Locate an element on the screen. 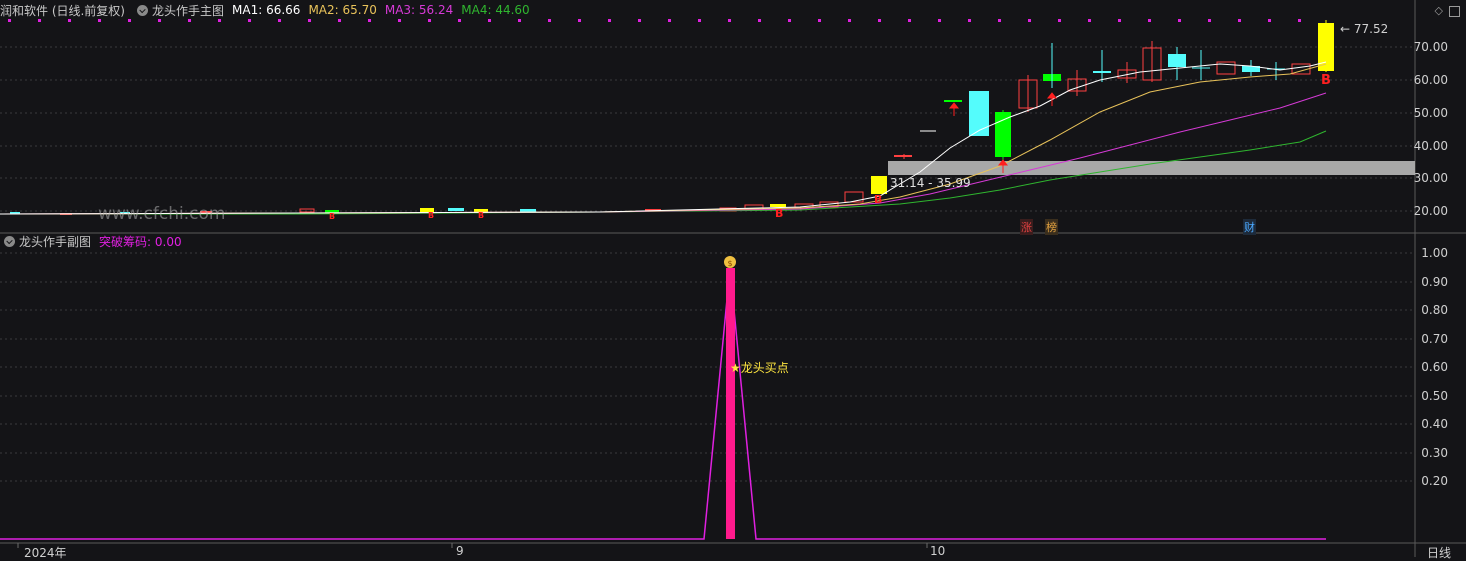 The width and height of the screenshot is (1466, 561). b-marker-small-2: B is located at coordinates (431, 215).